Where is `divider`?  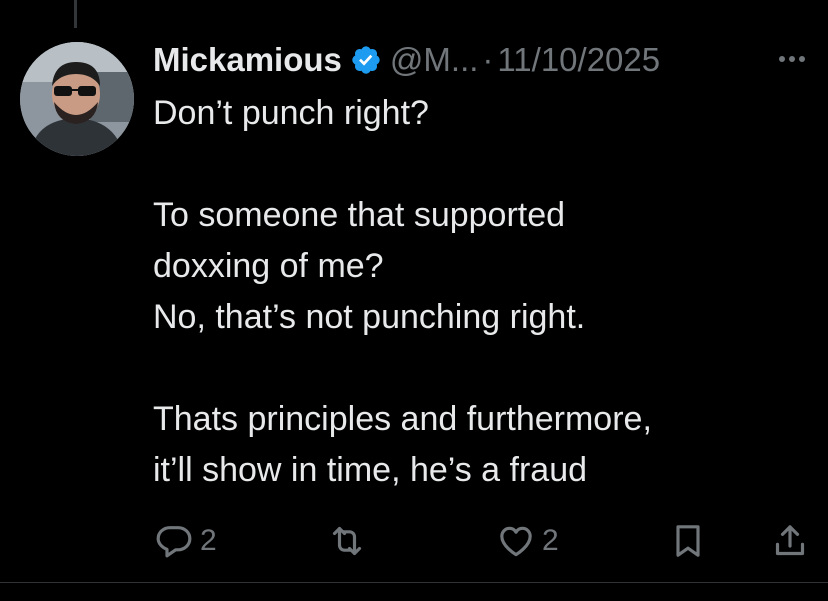
divider is located at coordinates (414, 582).